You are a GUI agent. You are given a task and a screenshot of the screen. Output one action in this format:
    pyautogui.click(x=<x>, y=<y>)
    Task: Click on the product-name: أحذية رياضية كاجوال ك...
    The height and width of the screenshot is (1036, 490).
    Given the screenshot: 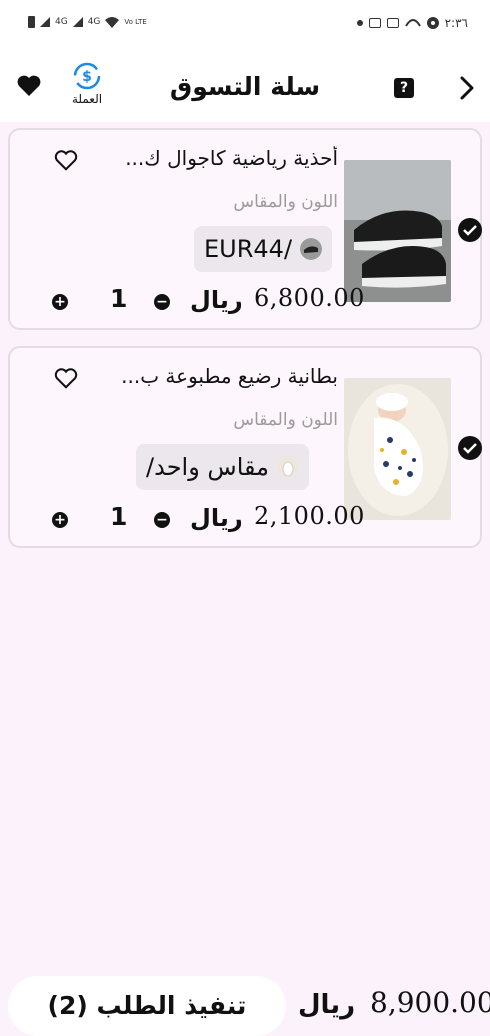 What is the action you would take?
    pyautogui.click(x=213, y=158)
    